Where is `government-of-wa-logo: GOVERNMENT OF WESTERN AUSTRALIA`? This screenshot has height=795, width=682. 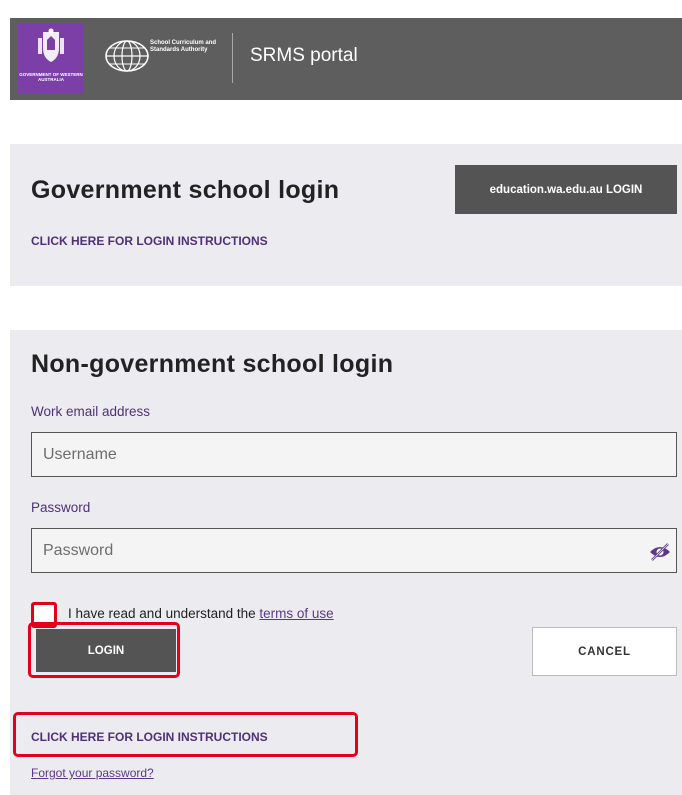
government-of-wa-logo: GOVERNMENT OF WESTERN AUSTRALIA is located at coordinates (51, 59).